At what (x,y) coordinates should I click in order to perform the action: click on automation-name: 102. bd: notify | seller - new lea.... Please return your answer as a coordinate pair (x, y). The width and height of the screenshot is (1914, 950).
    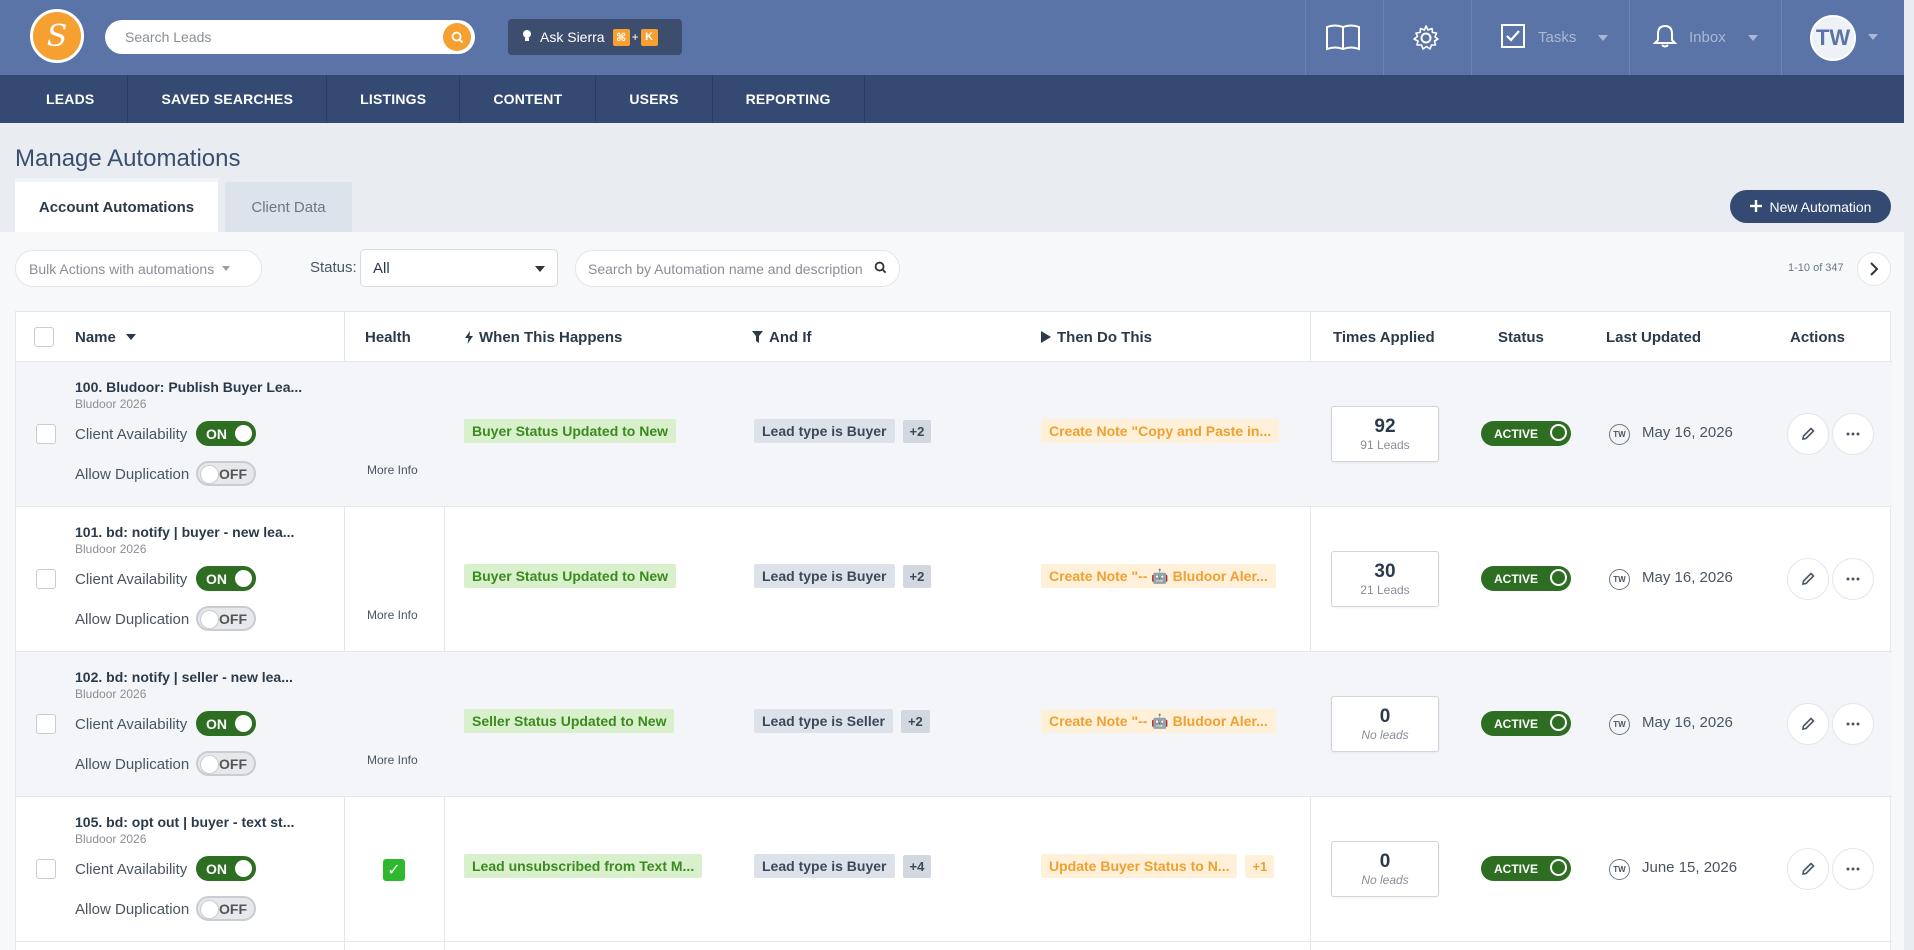
    Looking at the image, I should click on (184, 677).